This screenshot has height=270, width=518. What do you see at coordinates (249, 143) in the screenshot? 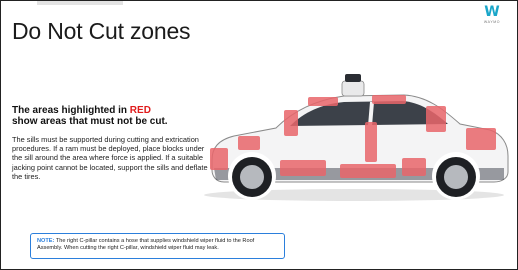
I see `zone-front-fender` at bounding box center [249, 143].